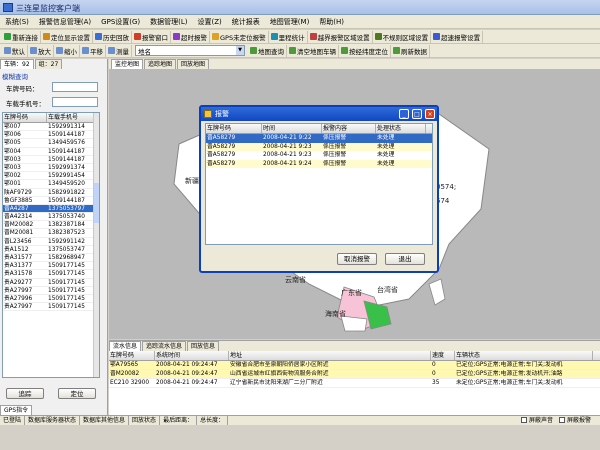  What do you see at coordinates (66, 307) in the screenshot?
I see `cell-phone: 1509177145` at bounding box center [66, 307].